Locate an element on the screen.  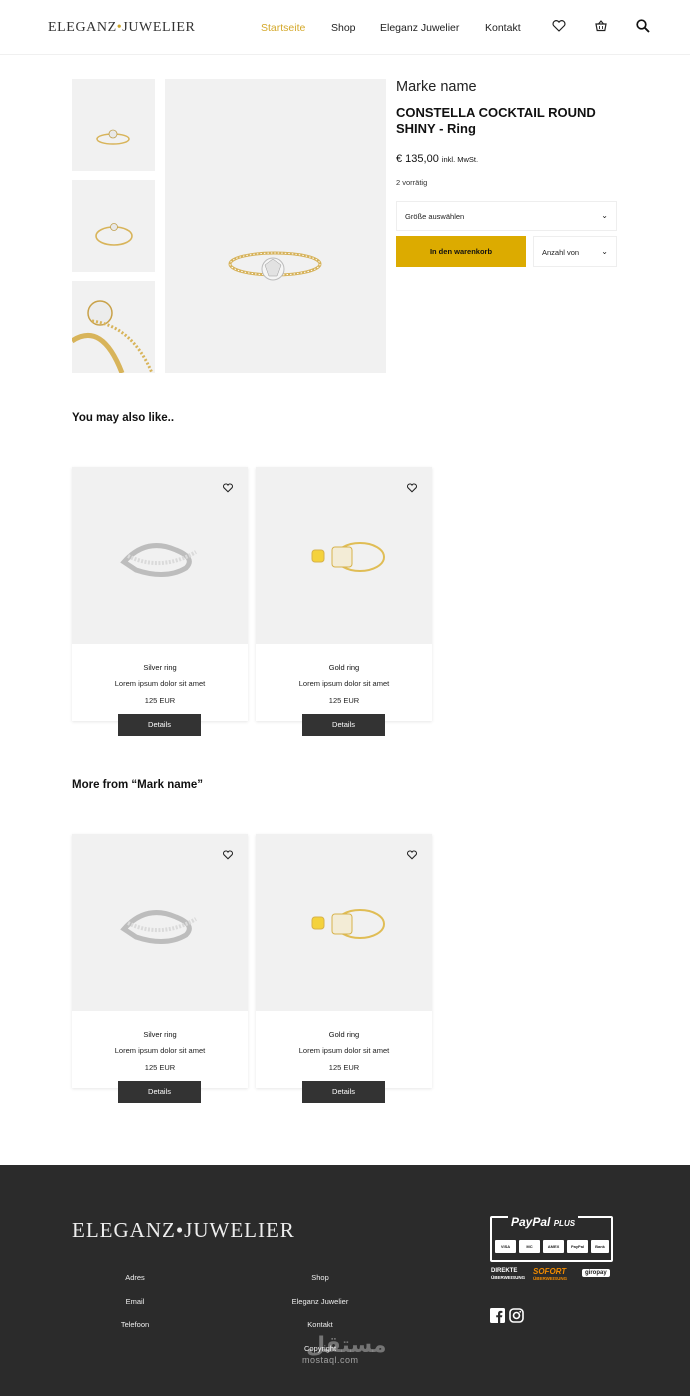
product-title: CONSTELLA COCKTAIL ROUND SHINY - Ring is located at coordinates (496, 120).